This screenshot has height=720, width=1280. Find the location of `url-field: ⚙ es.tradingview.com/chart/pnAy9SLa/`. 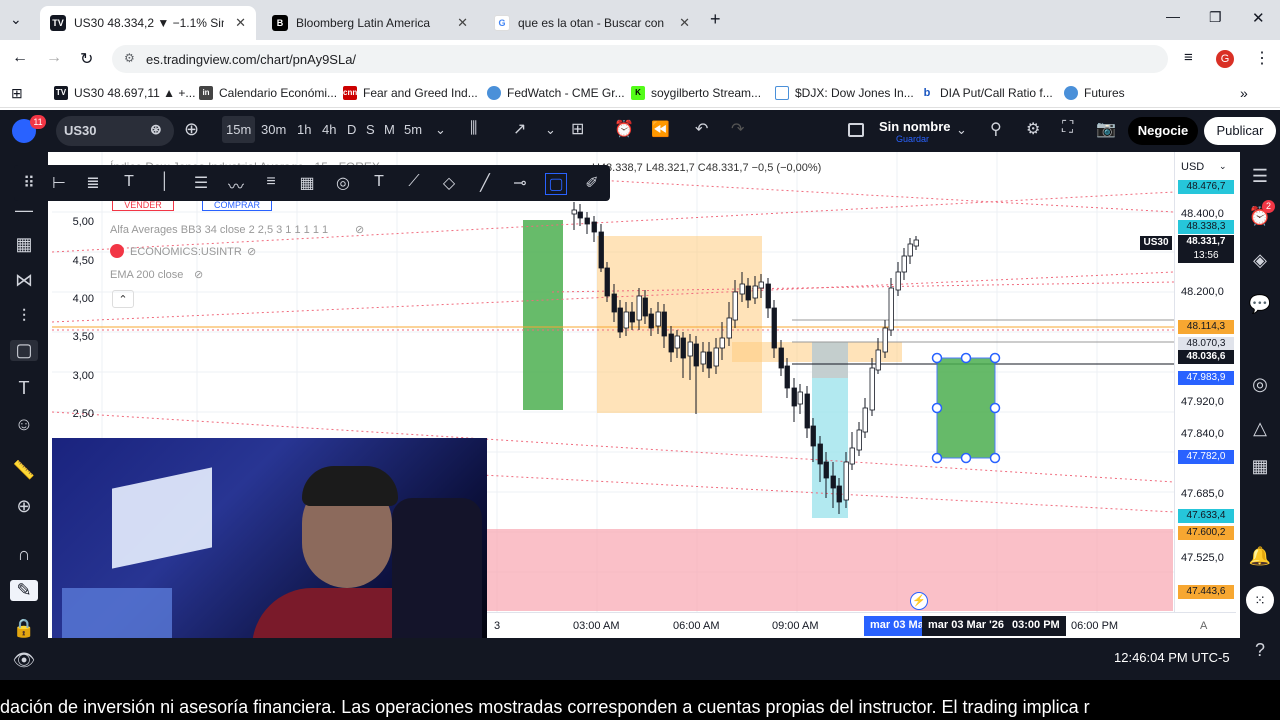

url-field: ⚙ es.tradingview.com/chart/pnAy9SLa/ is located at coordinates (640, 59).